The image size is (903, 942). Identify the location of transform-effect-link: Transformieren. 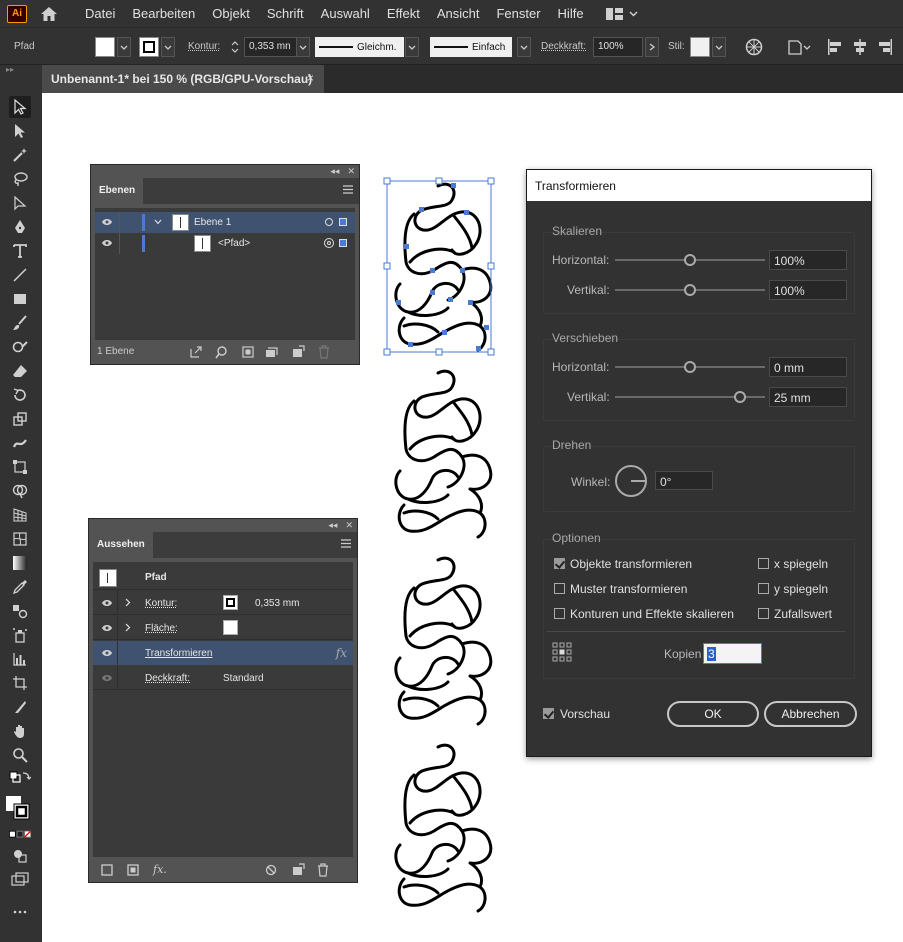
(178, 653).